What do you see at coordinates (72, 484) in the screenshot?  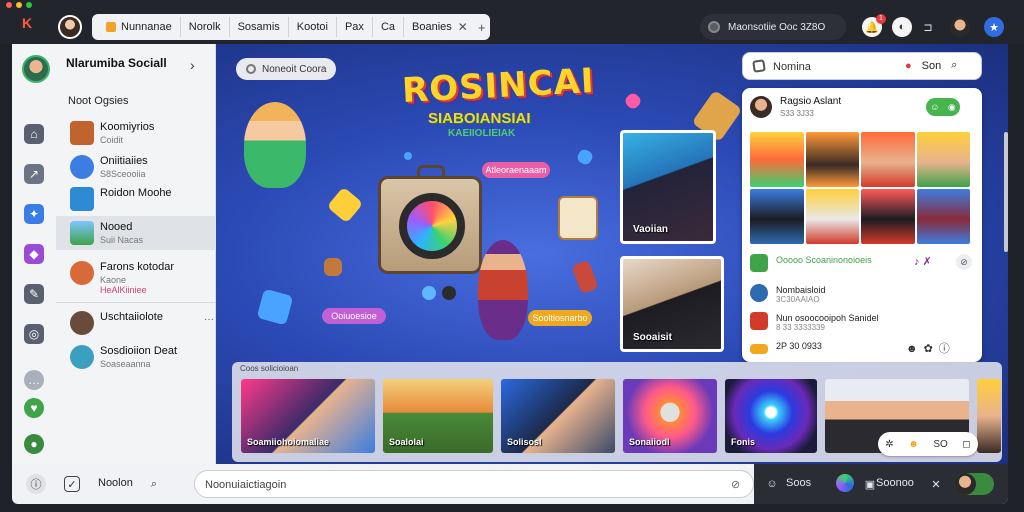 I see `check-icon: ✓` at bounding box center [72, 484].